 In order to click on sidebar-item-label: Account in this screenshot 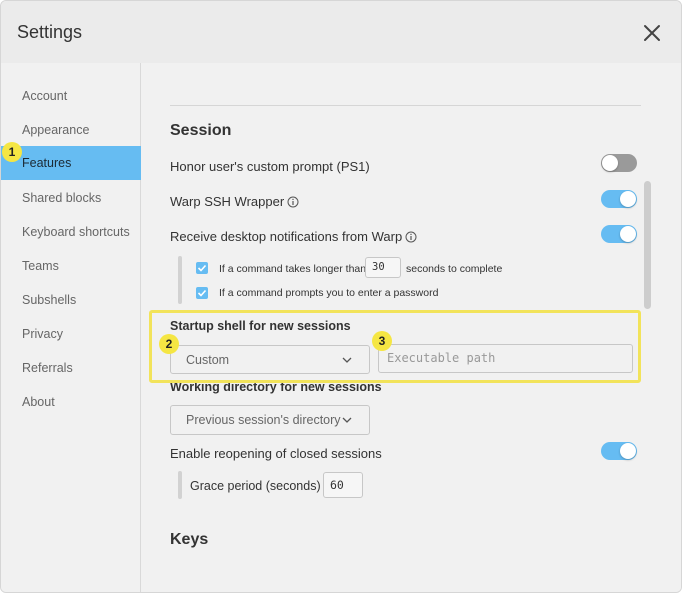, I will do `click(45, 96)`.